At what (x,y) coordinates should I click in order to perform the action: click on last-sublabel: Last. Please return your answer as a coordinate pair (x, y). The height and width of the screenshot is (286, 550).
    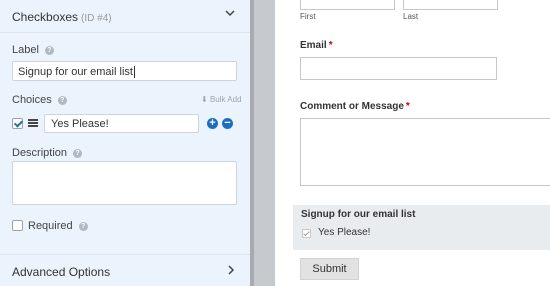
    Looking at the image, I should click on (411, 16).